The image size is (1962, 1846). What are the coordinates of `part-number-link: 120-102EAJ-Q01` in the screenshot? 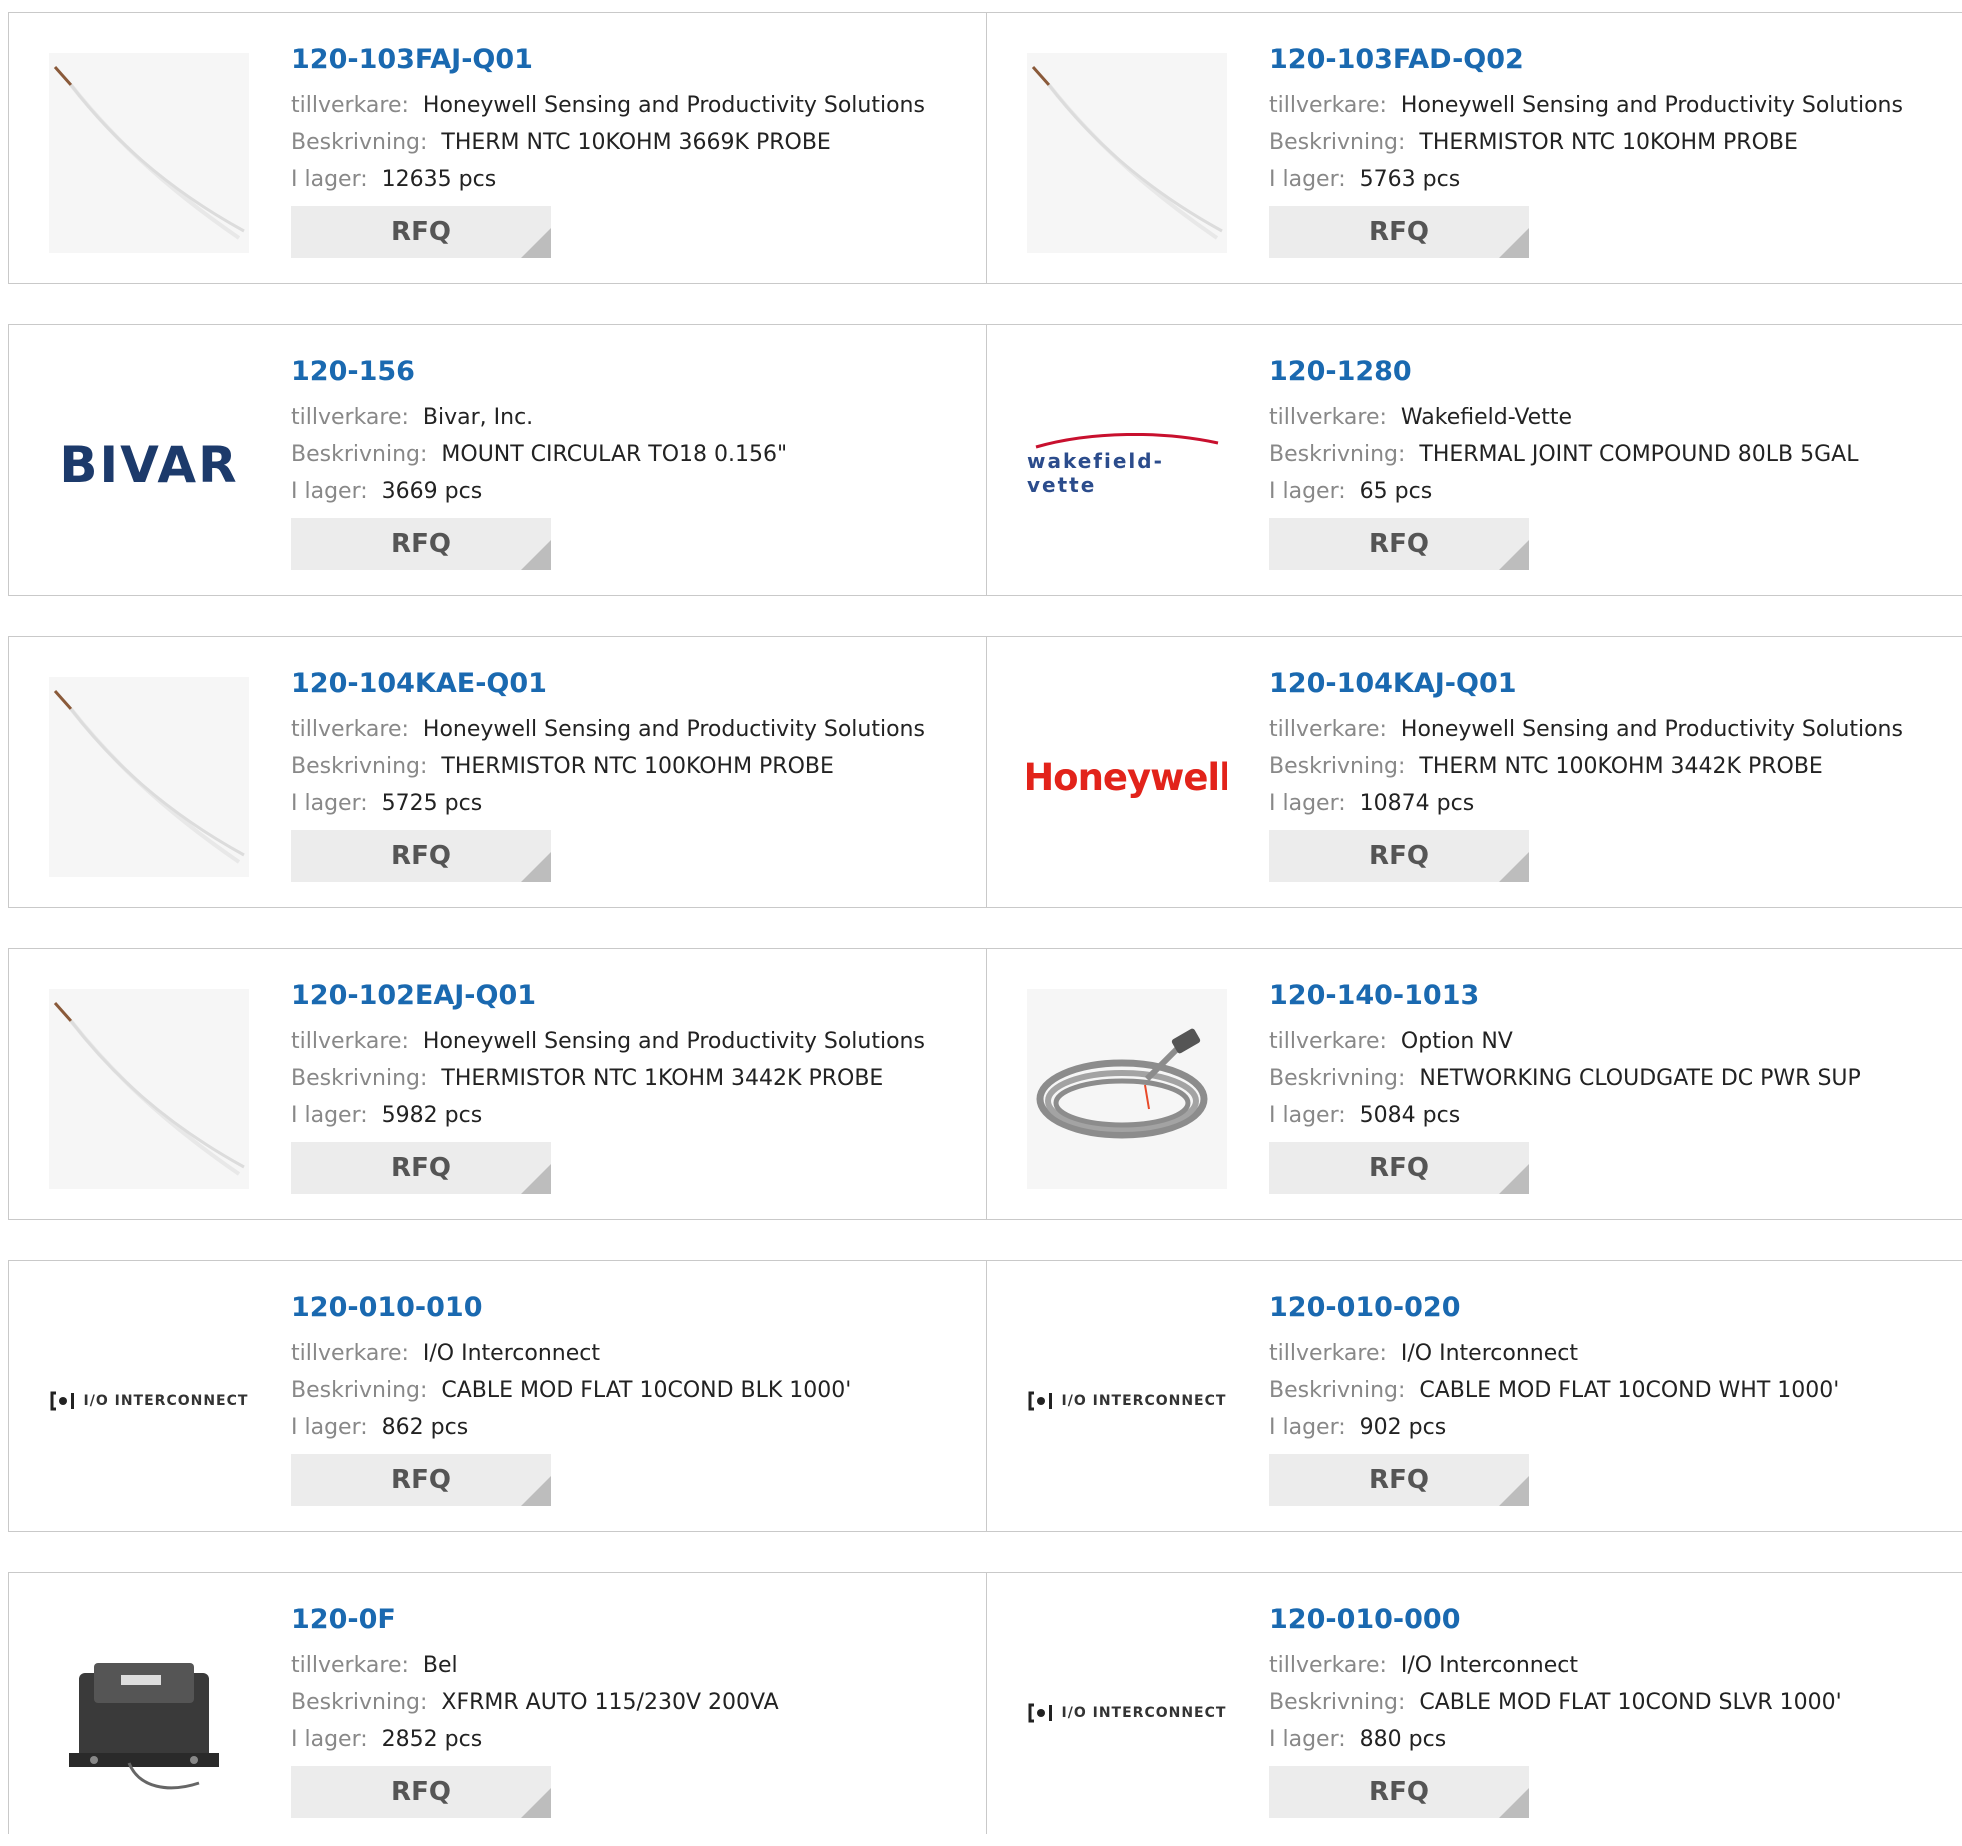 It's located at (608, 996).